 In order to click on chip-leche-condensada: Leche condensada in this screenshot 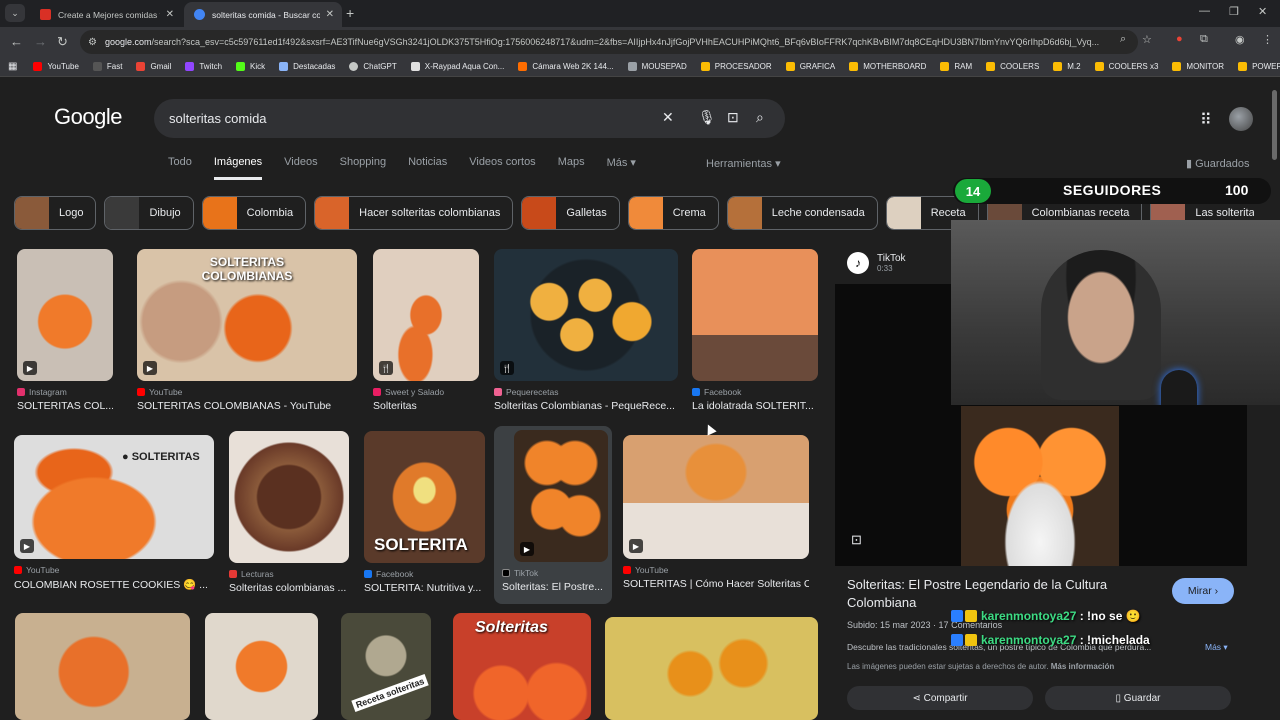, I will do `click(802, 213)`.